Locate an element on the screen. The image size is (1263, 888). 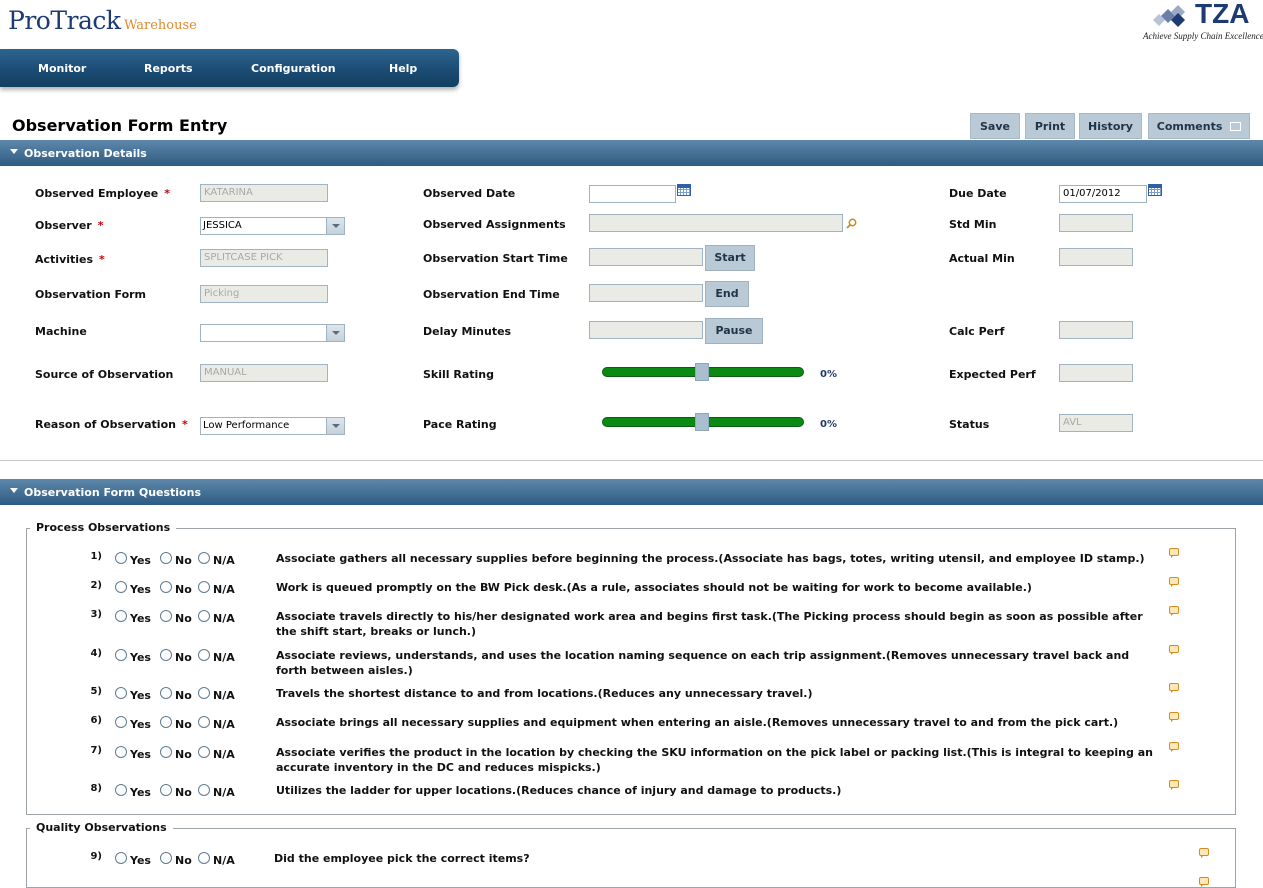
observation-form-field: Picking is located at coordinates (264, 294).